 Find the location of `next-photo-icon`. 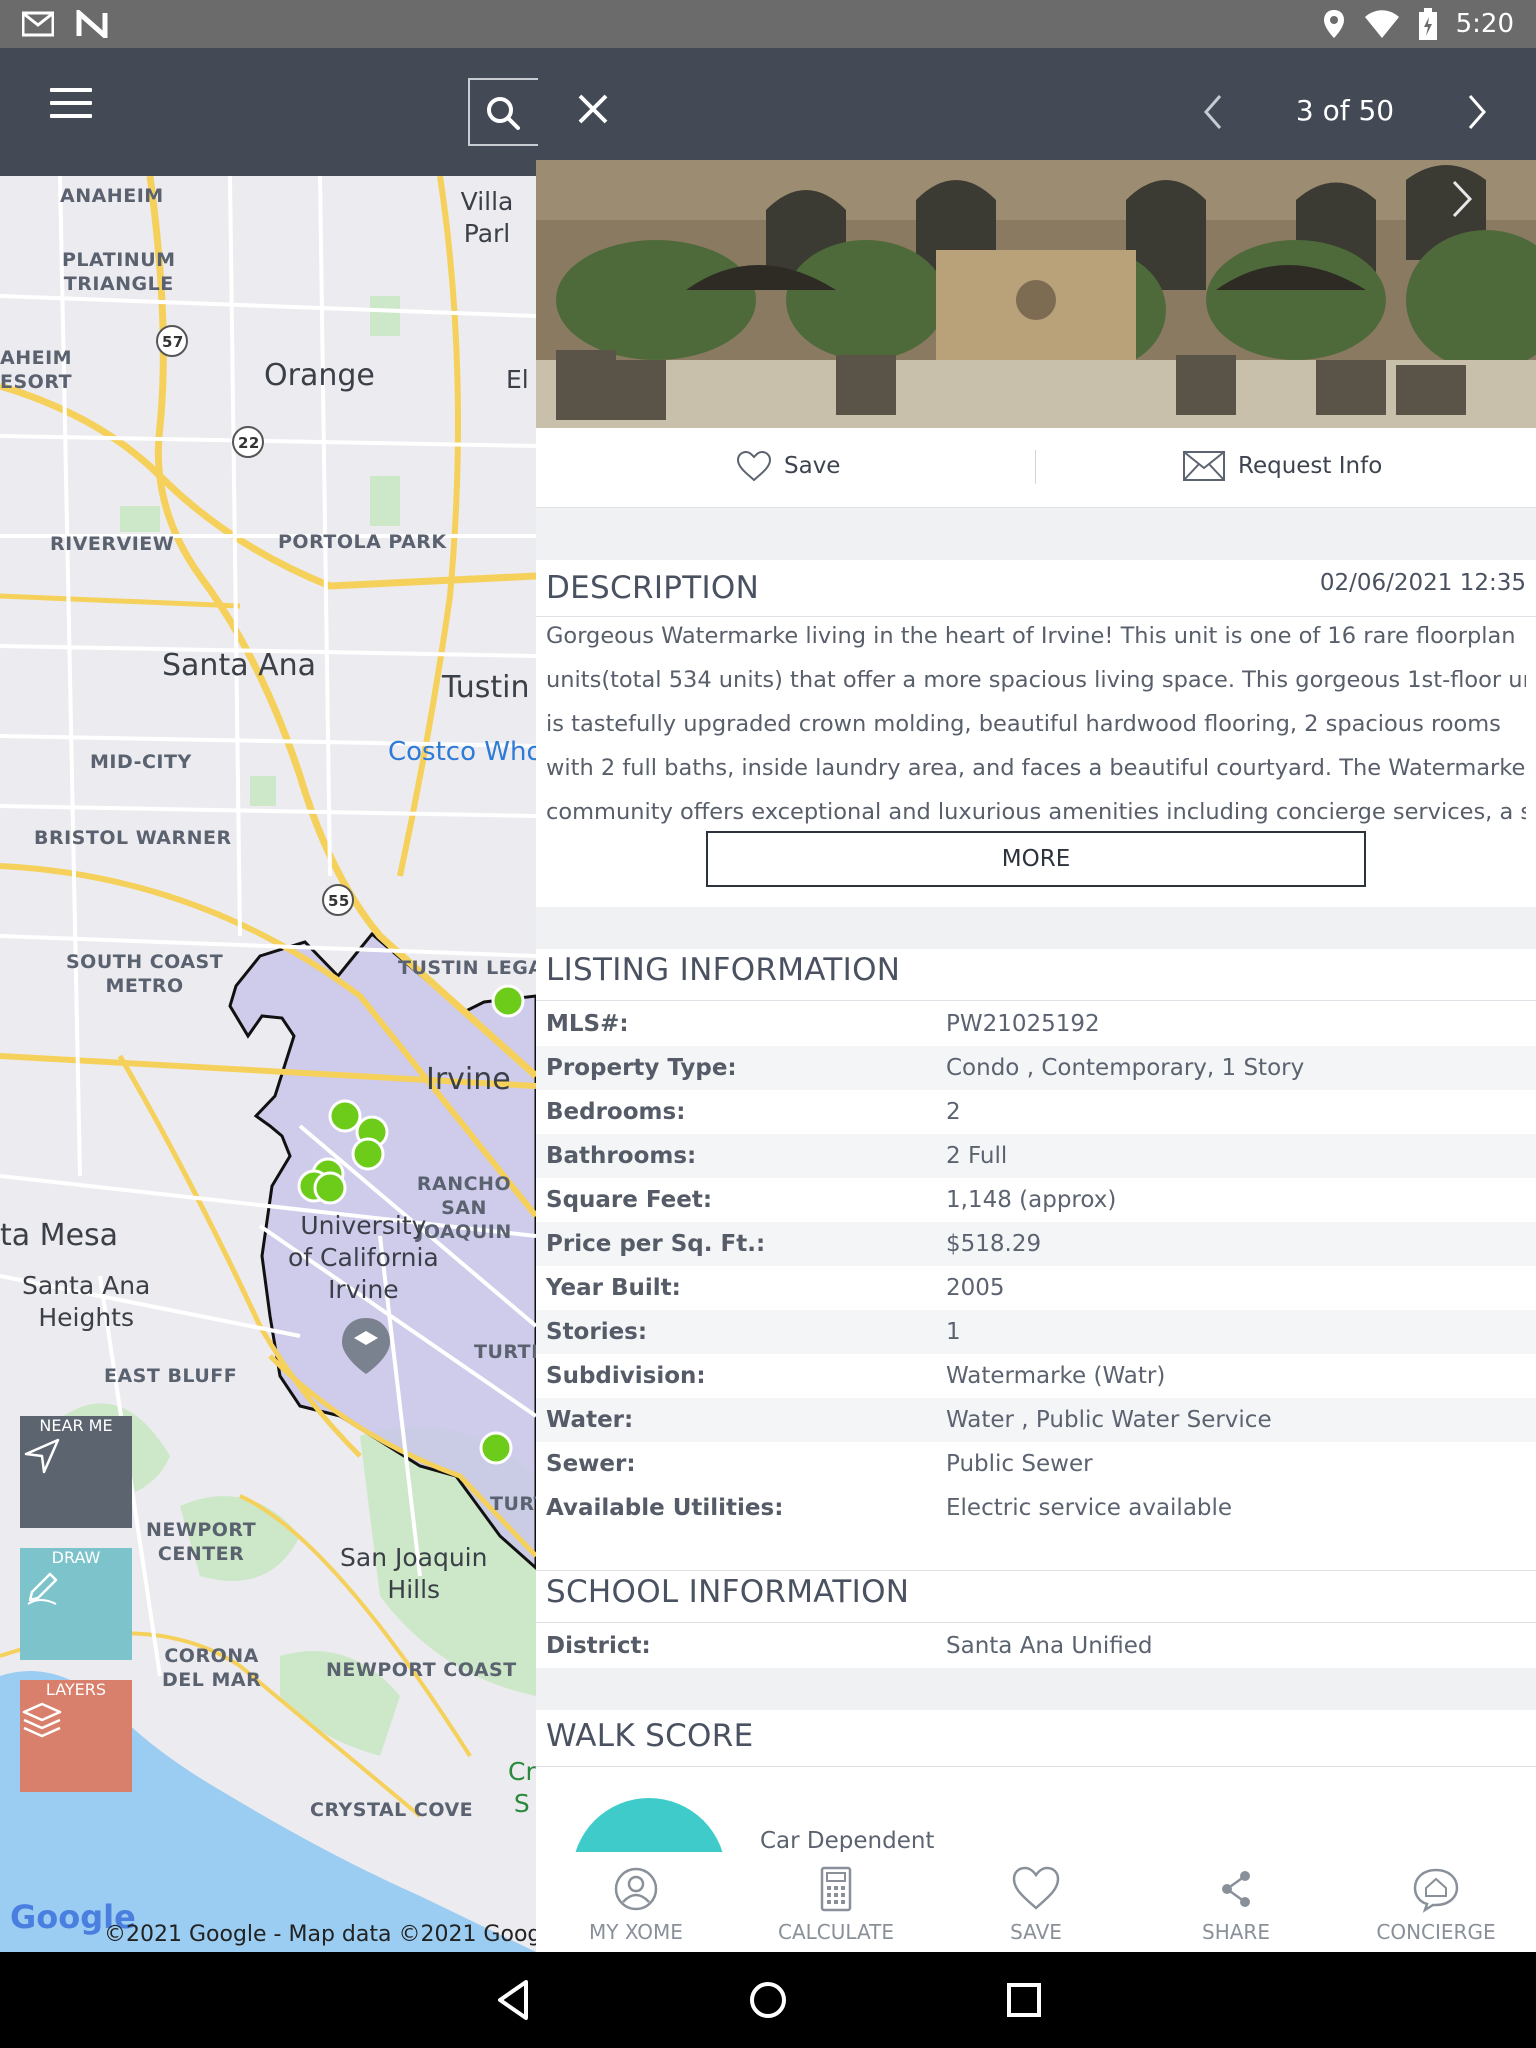

next-photo-icon is located at coordinates (1462, 199).